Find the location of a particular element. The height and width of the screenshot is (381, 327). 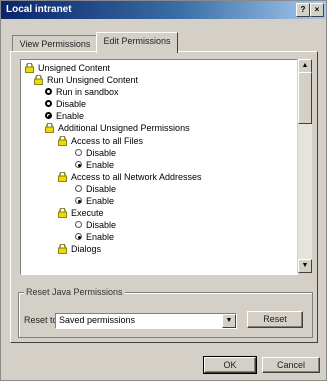

tree-item-label: Additional Unsigned Permissions is located at coordinates (124, 128).